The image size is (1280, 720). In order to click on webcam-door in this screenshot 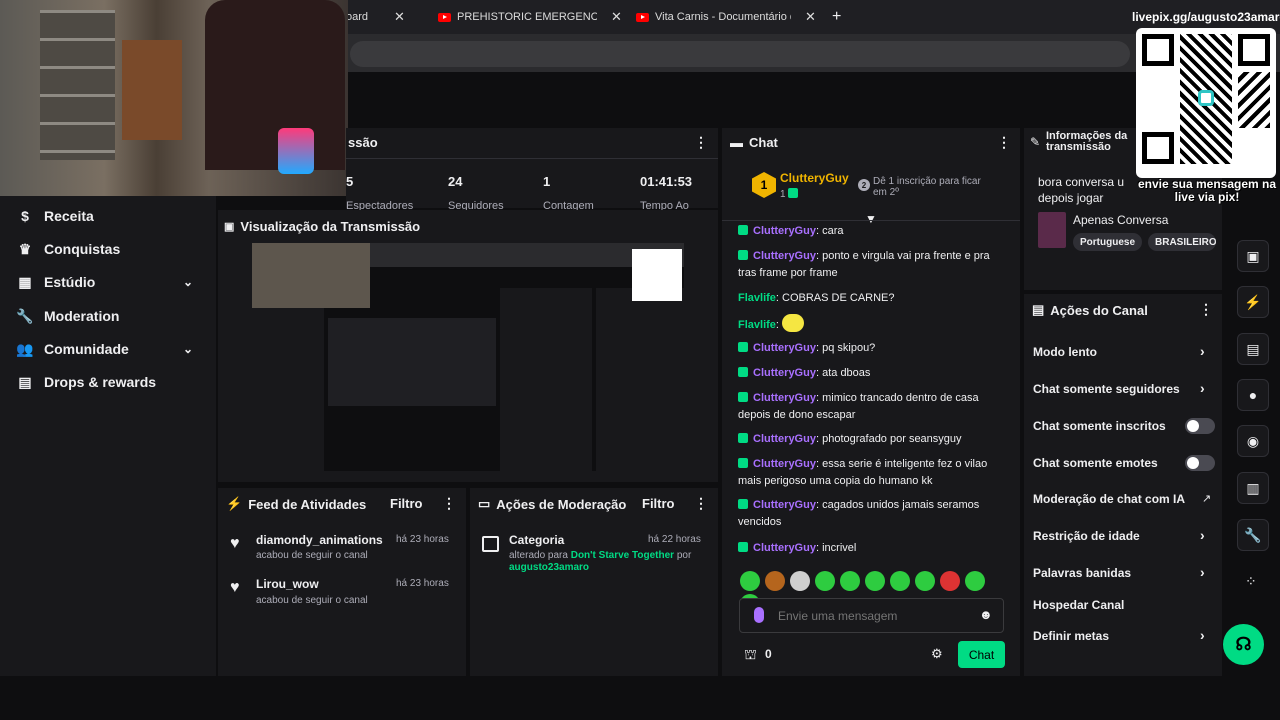, I will do `click(152, 90)`.